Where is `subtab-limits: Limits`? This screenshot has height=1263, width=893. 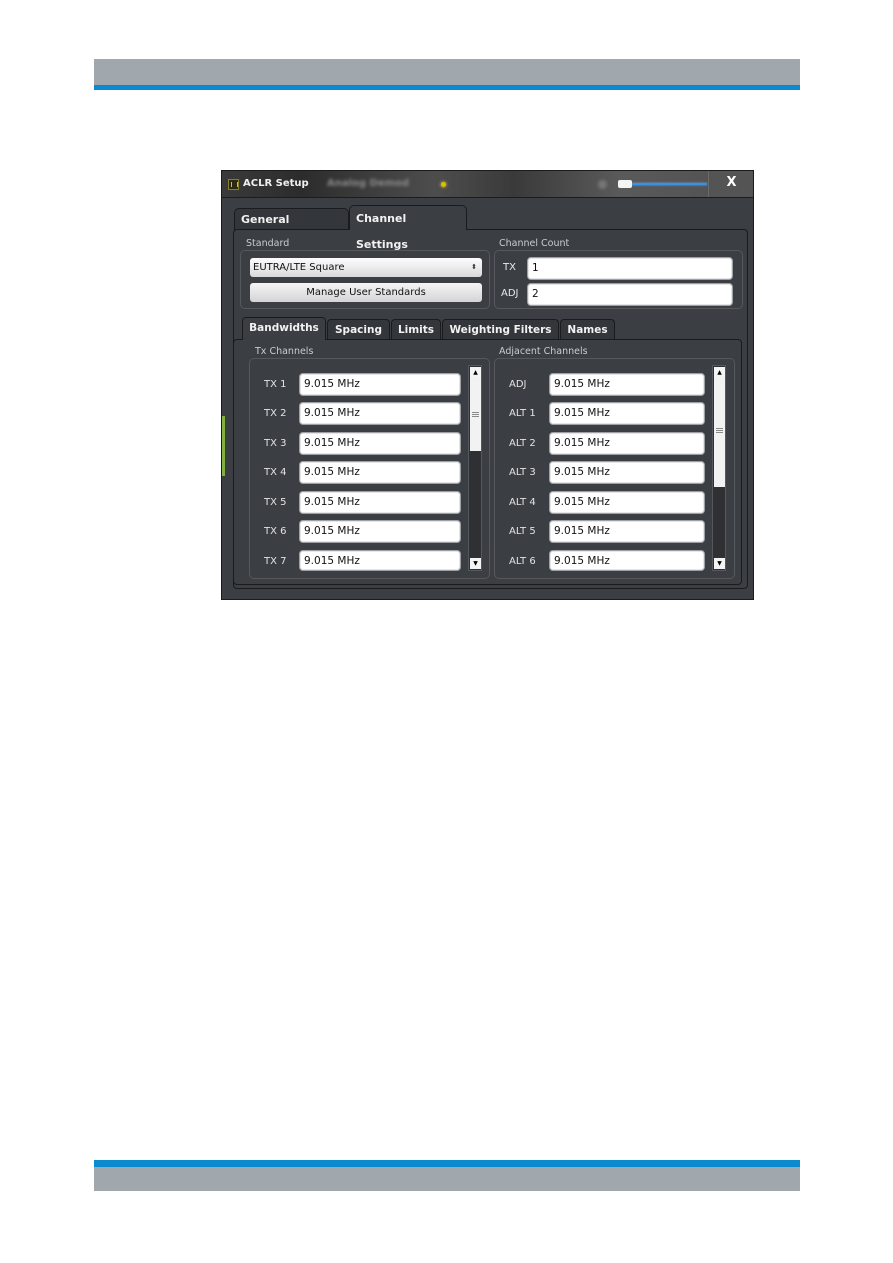
subtab-limits: Limits is located at coordinates (416, 329).